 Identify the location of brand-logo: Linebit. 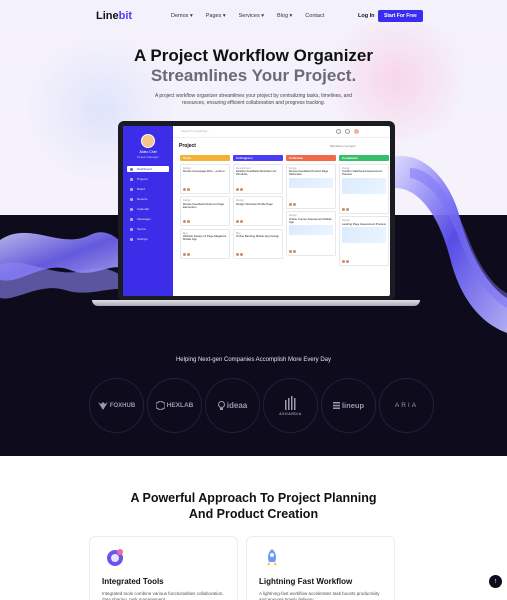
(114, 16).